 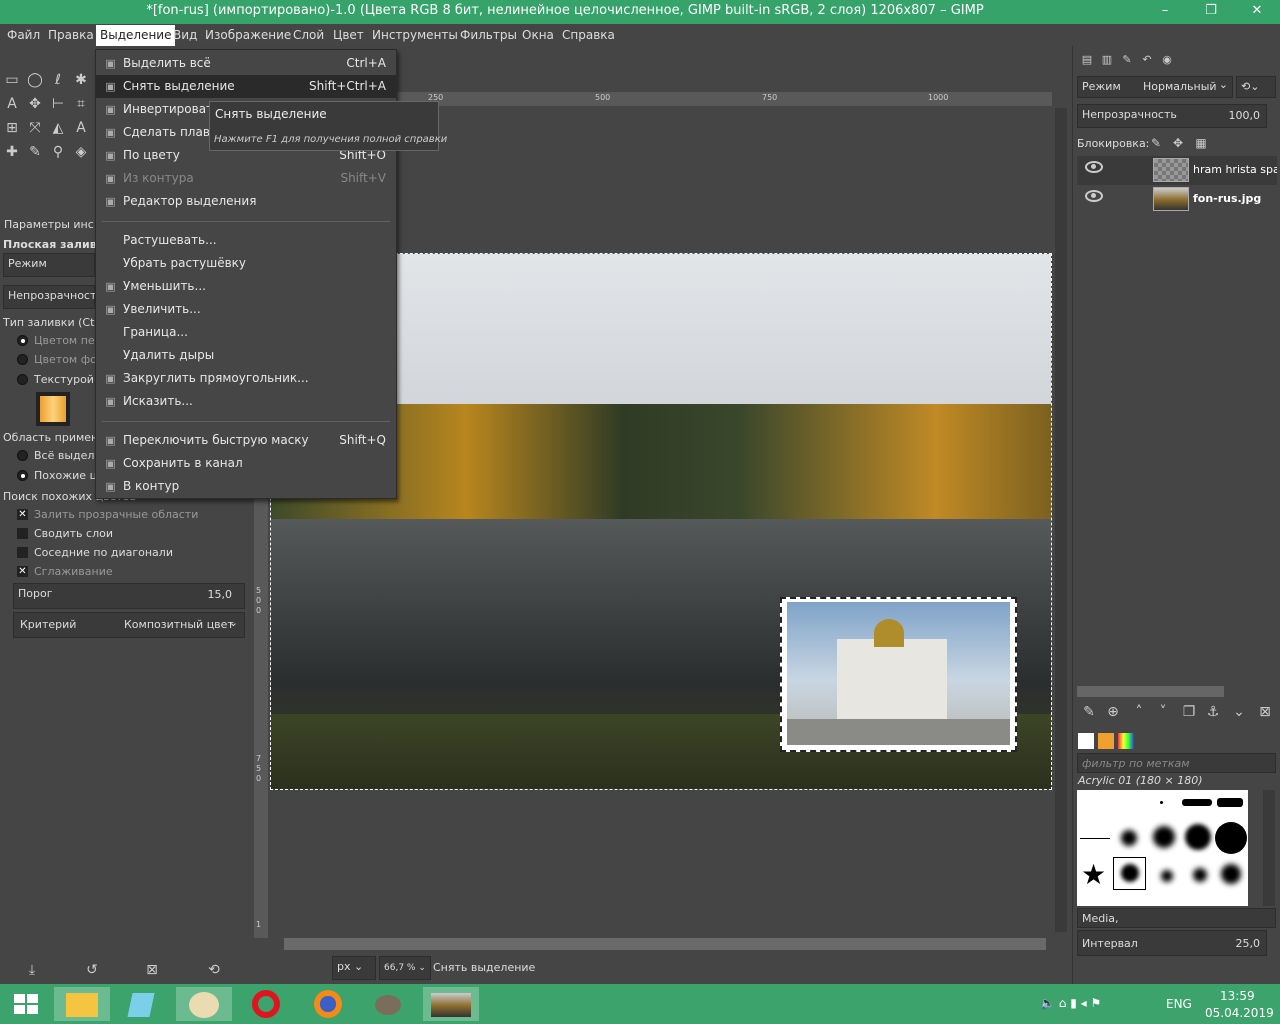 I want to click on layers-scrollbar, so click(x=1150, y=691).